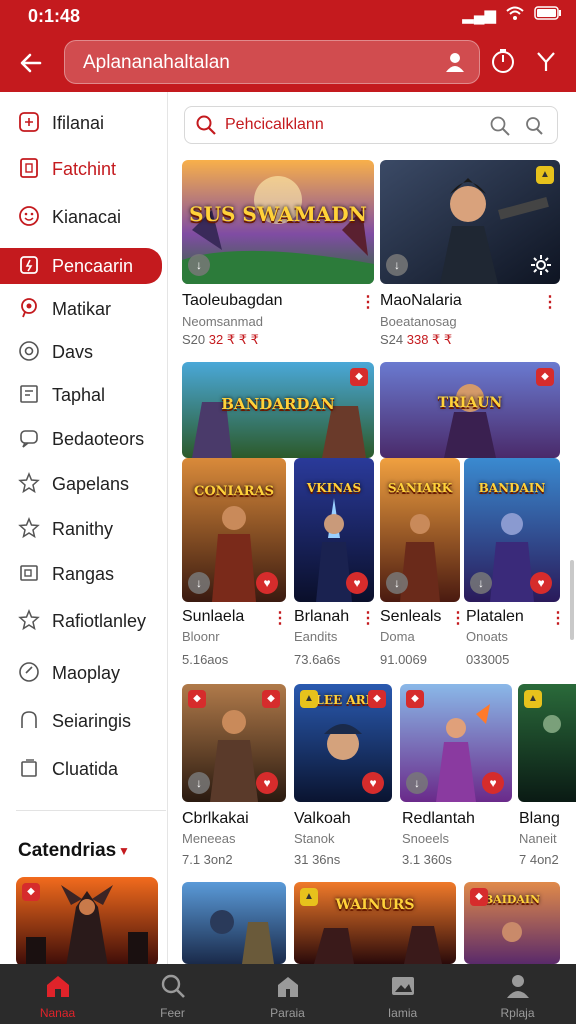 The width and height of the screenshot is (576, 1024). I want to click on back-arrow-icon, so click(31, 63).